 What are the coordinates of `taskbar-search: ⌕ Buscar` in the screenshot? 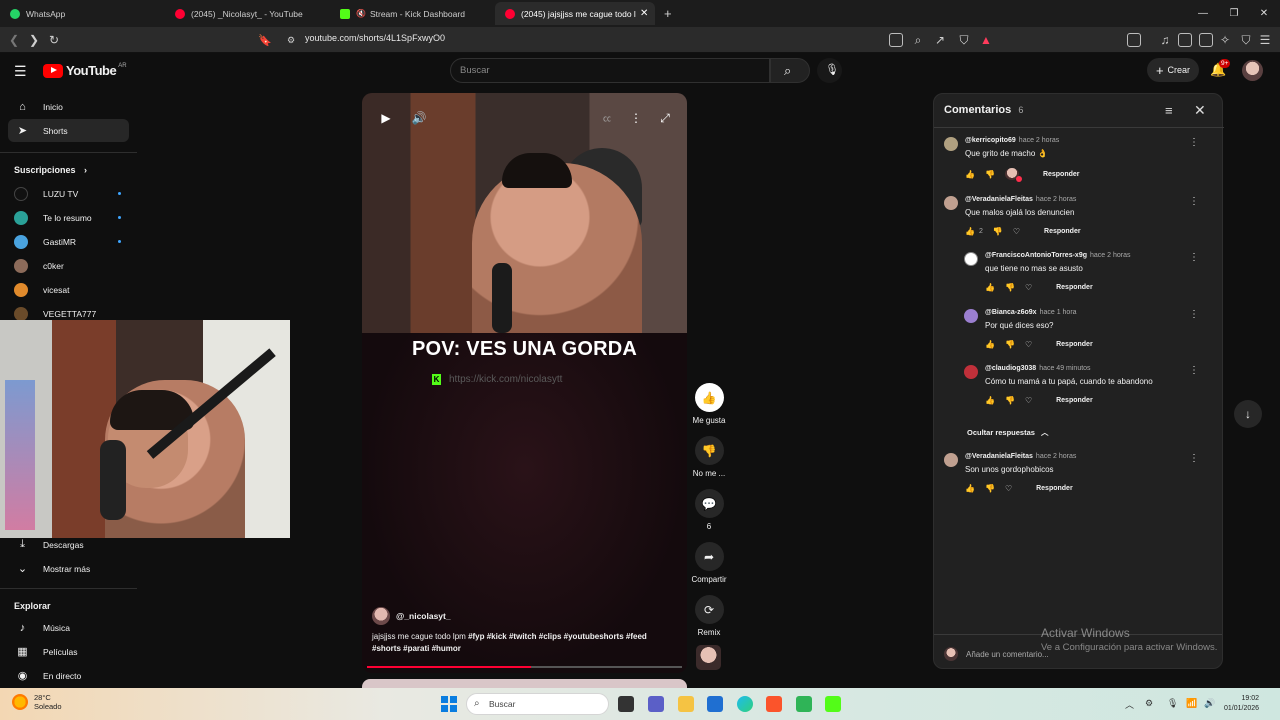 It's located at (537, 704).